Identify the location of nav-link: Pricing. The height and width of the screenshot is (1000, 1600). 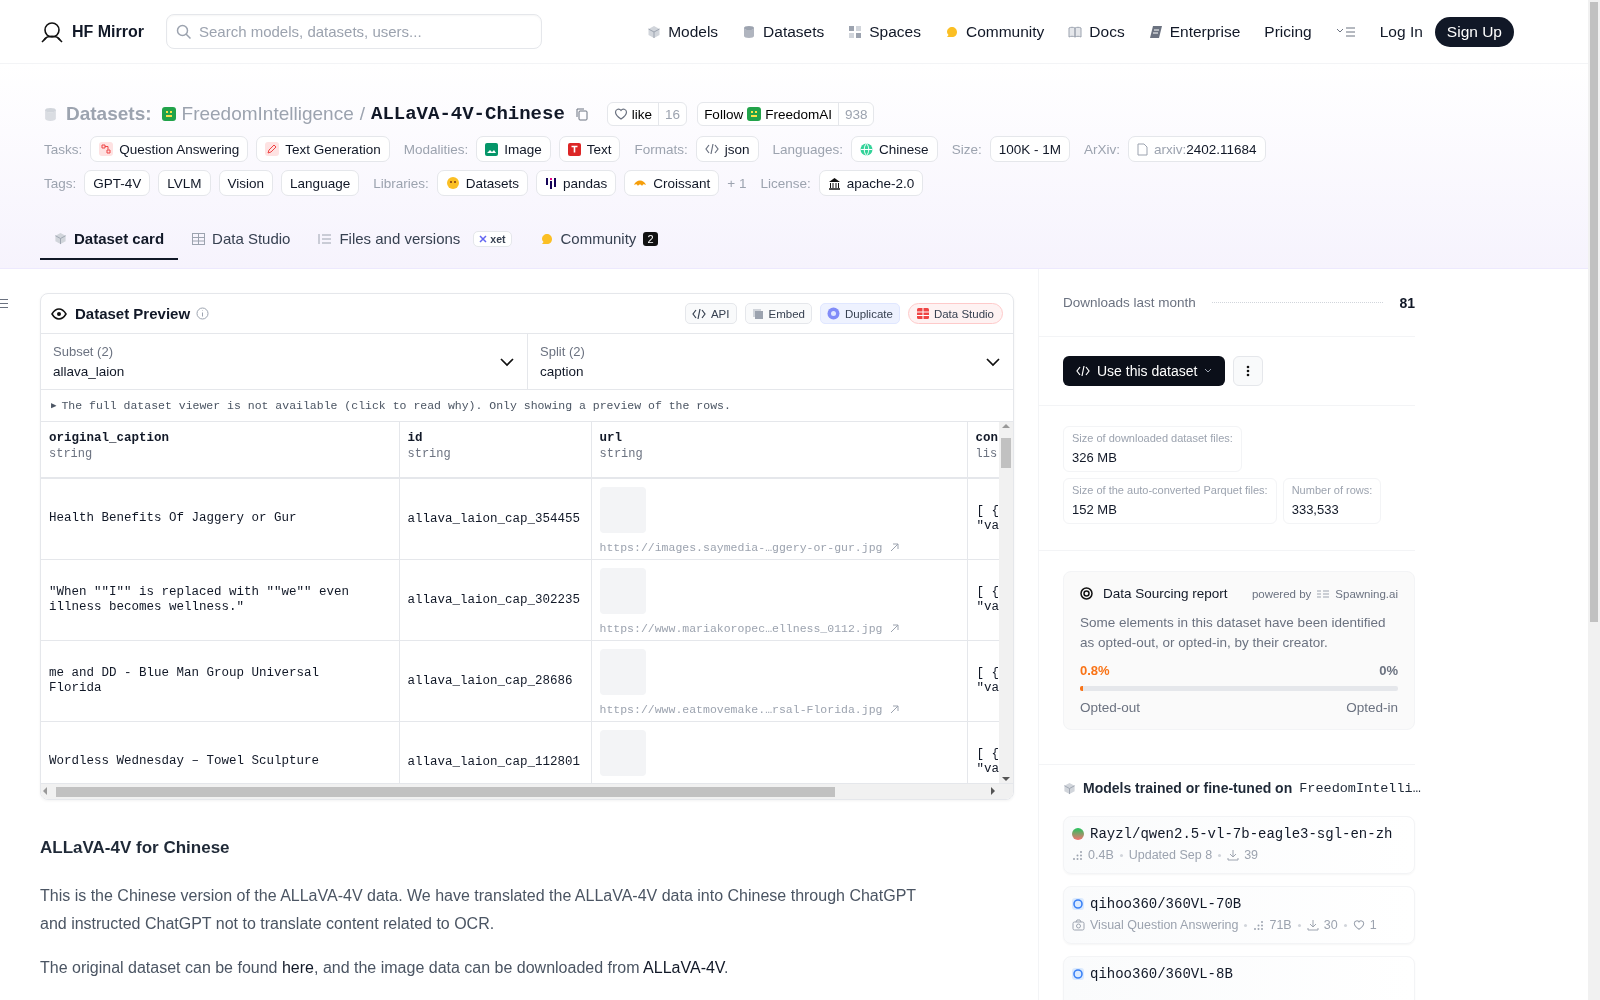
(1288, 31).